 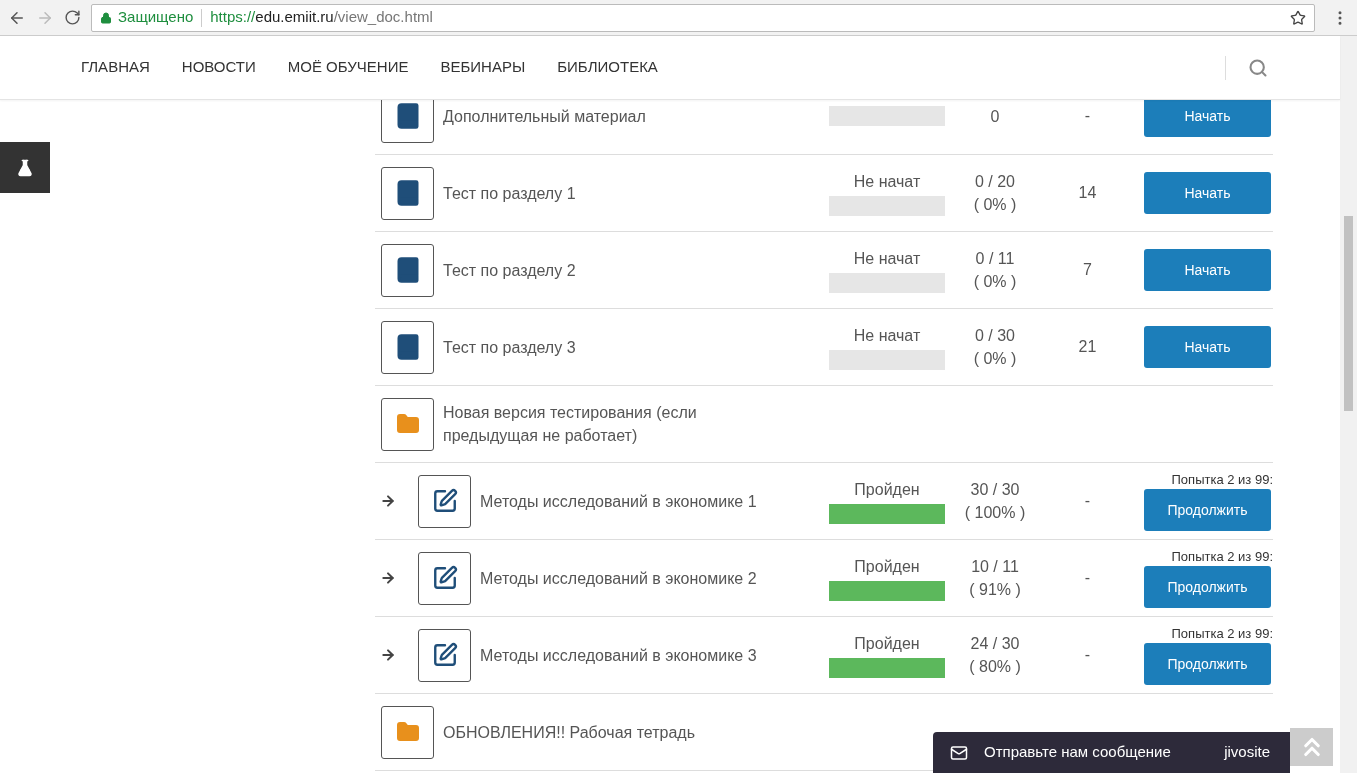 What do you see at coordinates (509, 193) in the screenshot?
I see `item-title: Тест по разделу 1` at bounding box center [509, 193].